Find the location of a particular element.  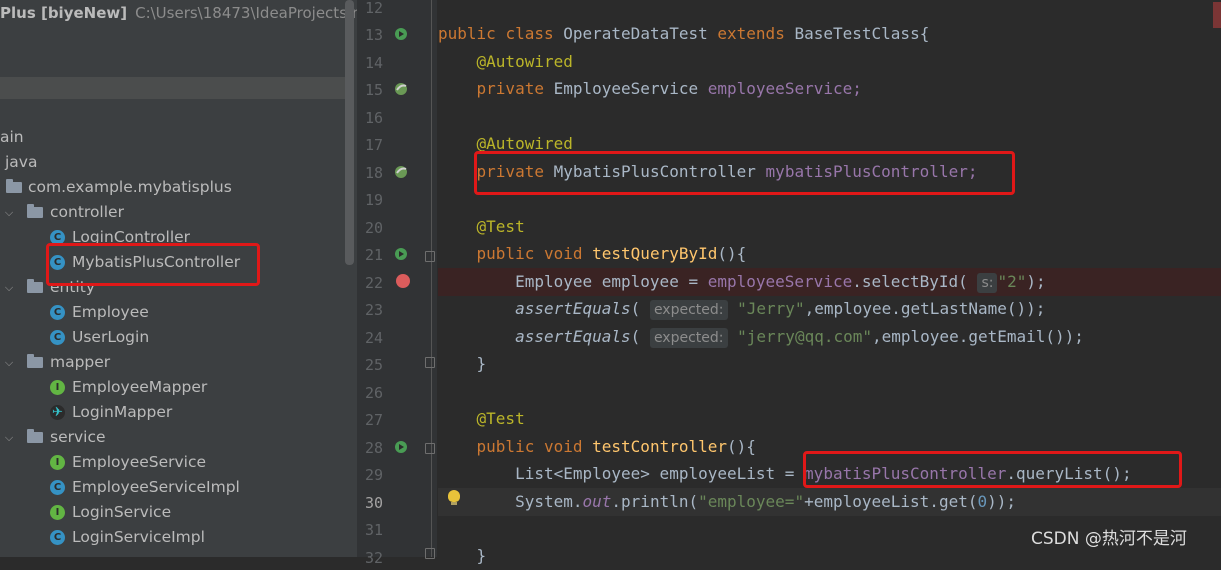

project-path: C:\Users\18473\IdeaProjects\myb is located at coordinates (246, 13).